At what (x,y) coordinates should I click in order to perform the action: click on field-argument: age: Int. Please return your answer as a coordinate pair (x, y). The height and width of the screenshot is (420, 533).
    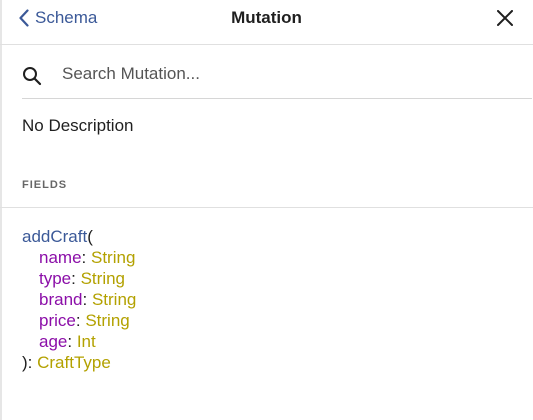
    Looking at the image, I should click on (67, 341).